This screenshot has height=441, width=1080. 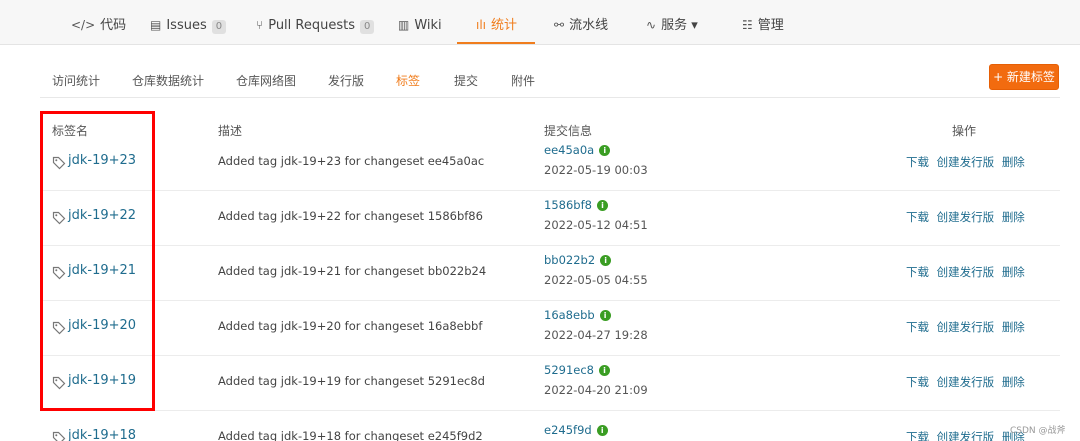 I want to click on pull-requests-count-badge: 0, so click(x=367, y=27).